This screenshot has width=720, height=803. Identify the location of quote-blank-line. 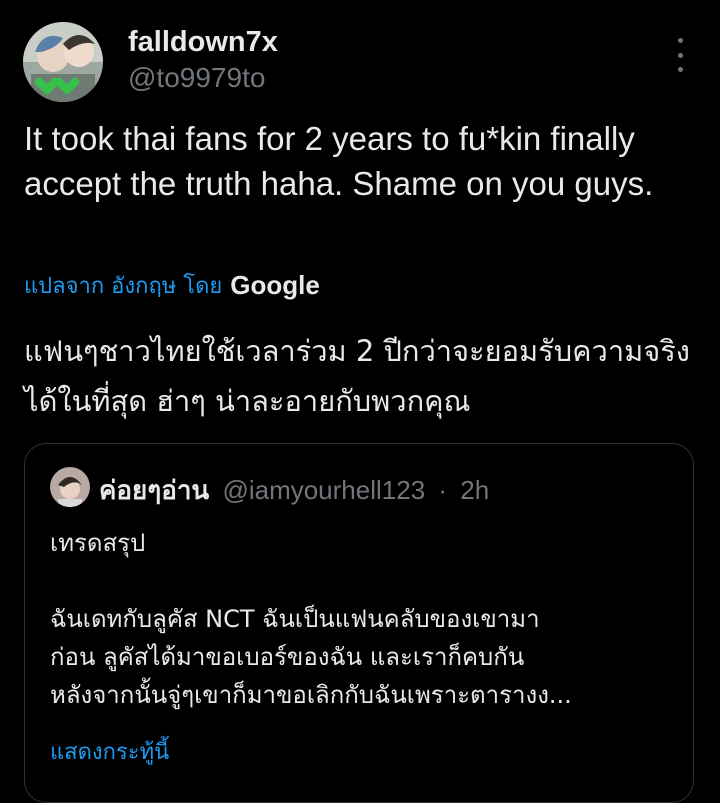
(365, 581).